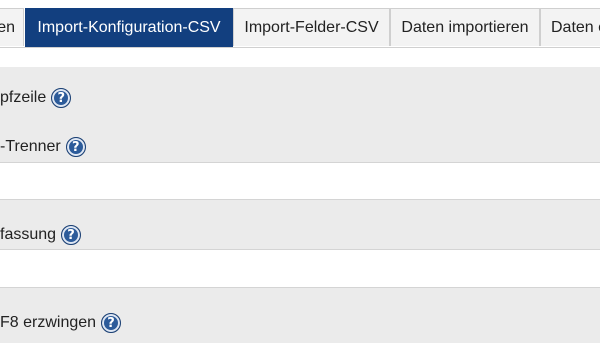 This screenshot has width=600, height=343. What do you see at coordinates (575, 27) in the screenshot?
I see `tab-label: Daten e` at bounding box center [575, 27].